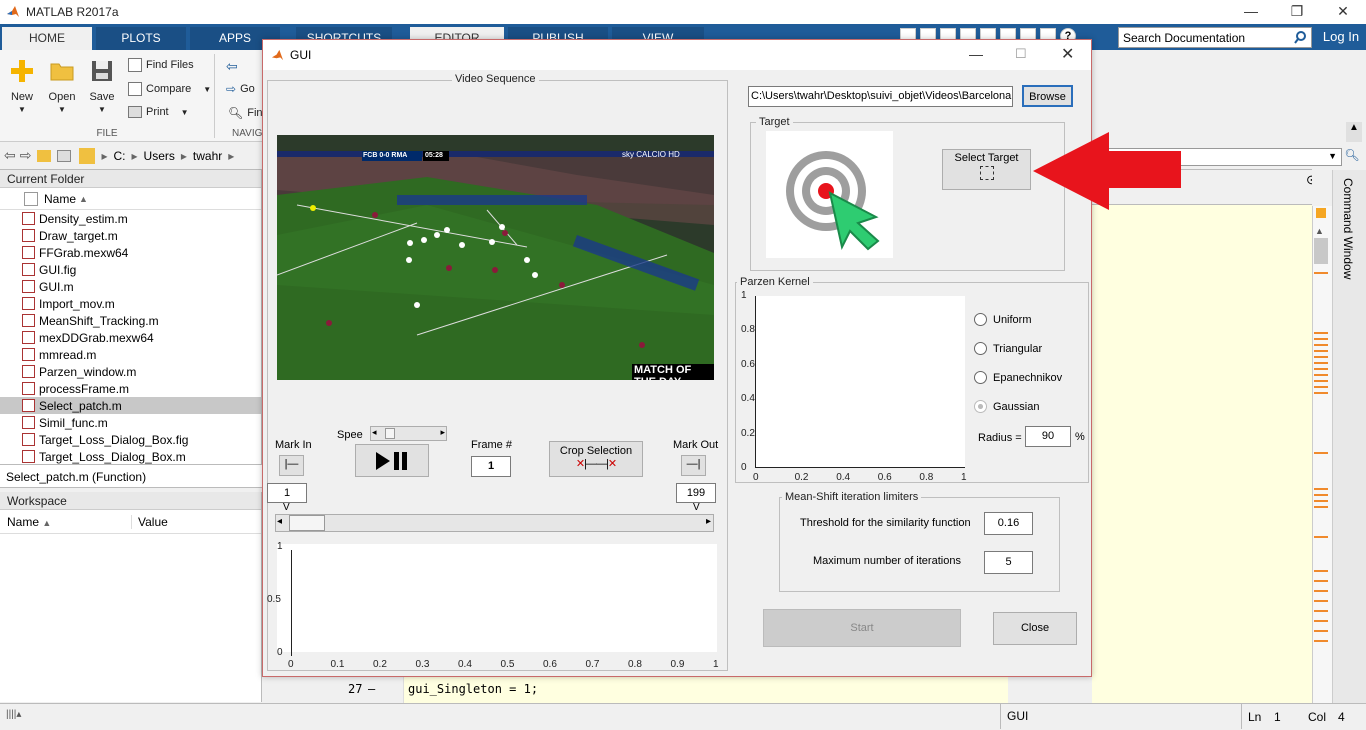 This screenshot has height=730, width=1366. I want to click on go-to-button: ⇨ Go, so click(240, 89).